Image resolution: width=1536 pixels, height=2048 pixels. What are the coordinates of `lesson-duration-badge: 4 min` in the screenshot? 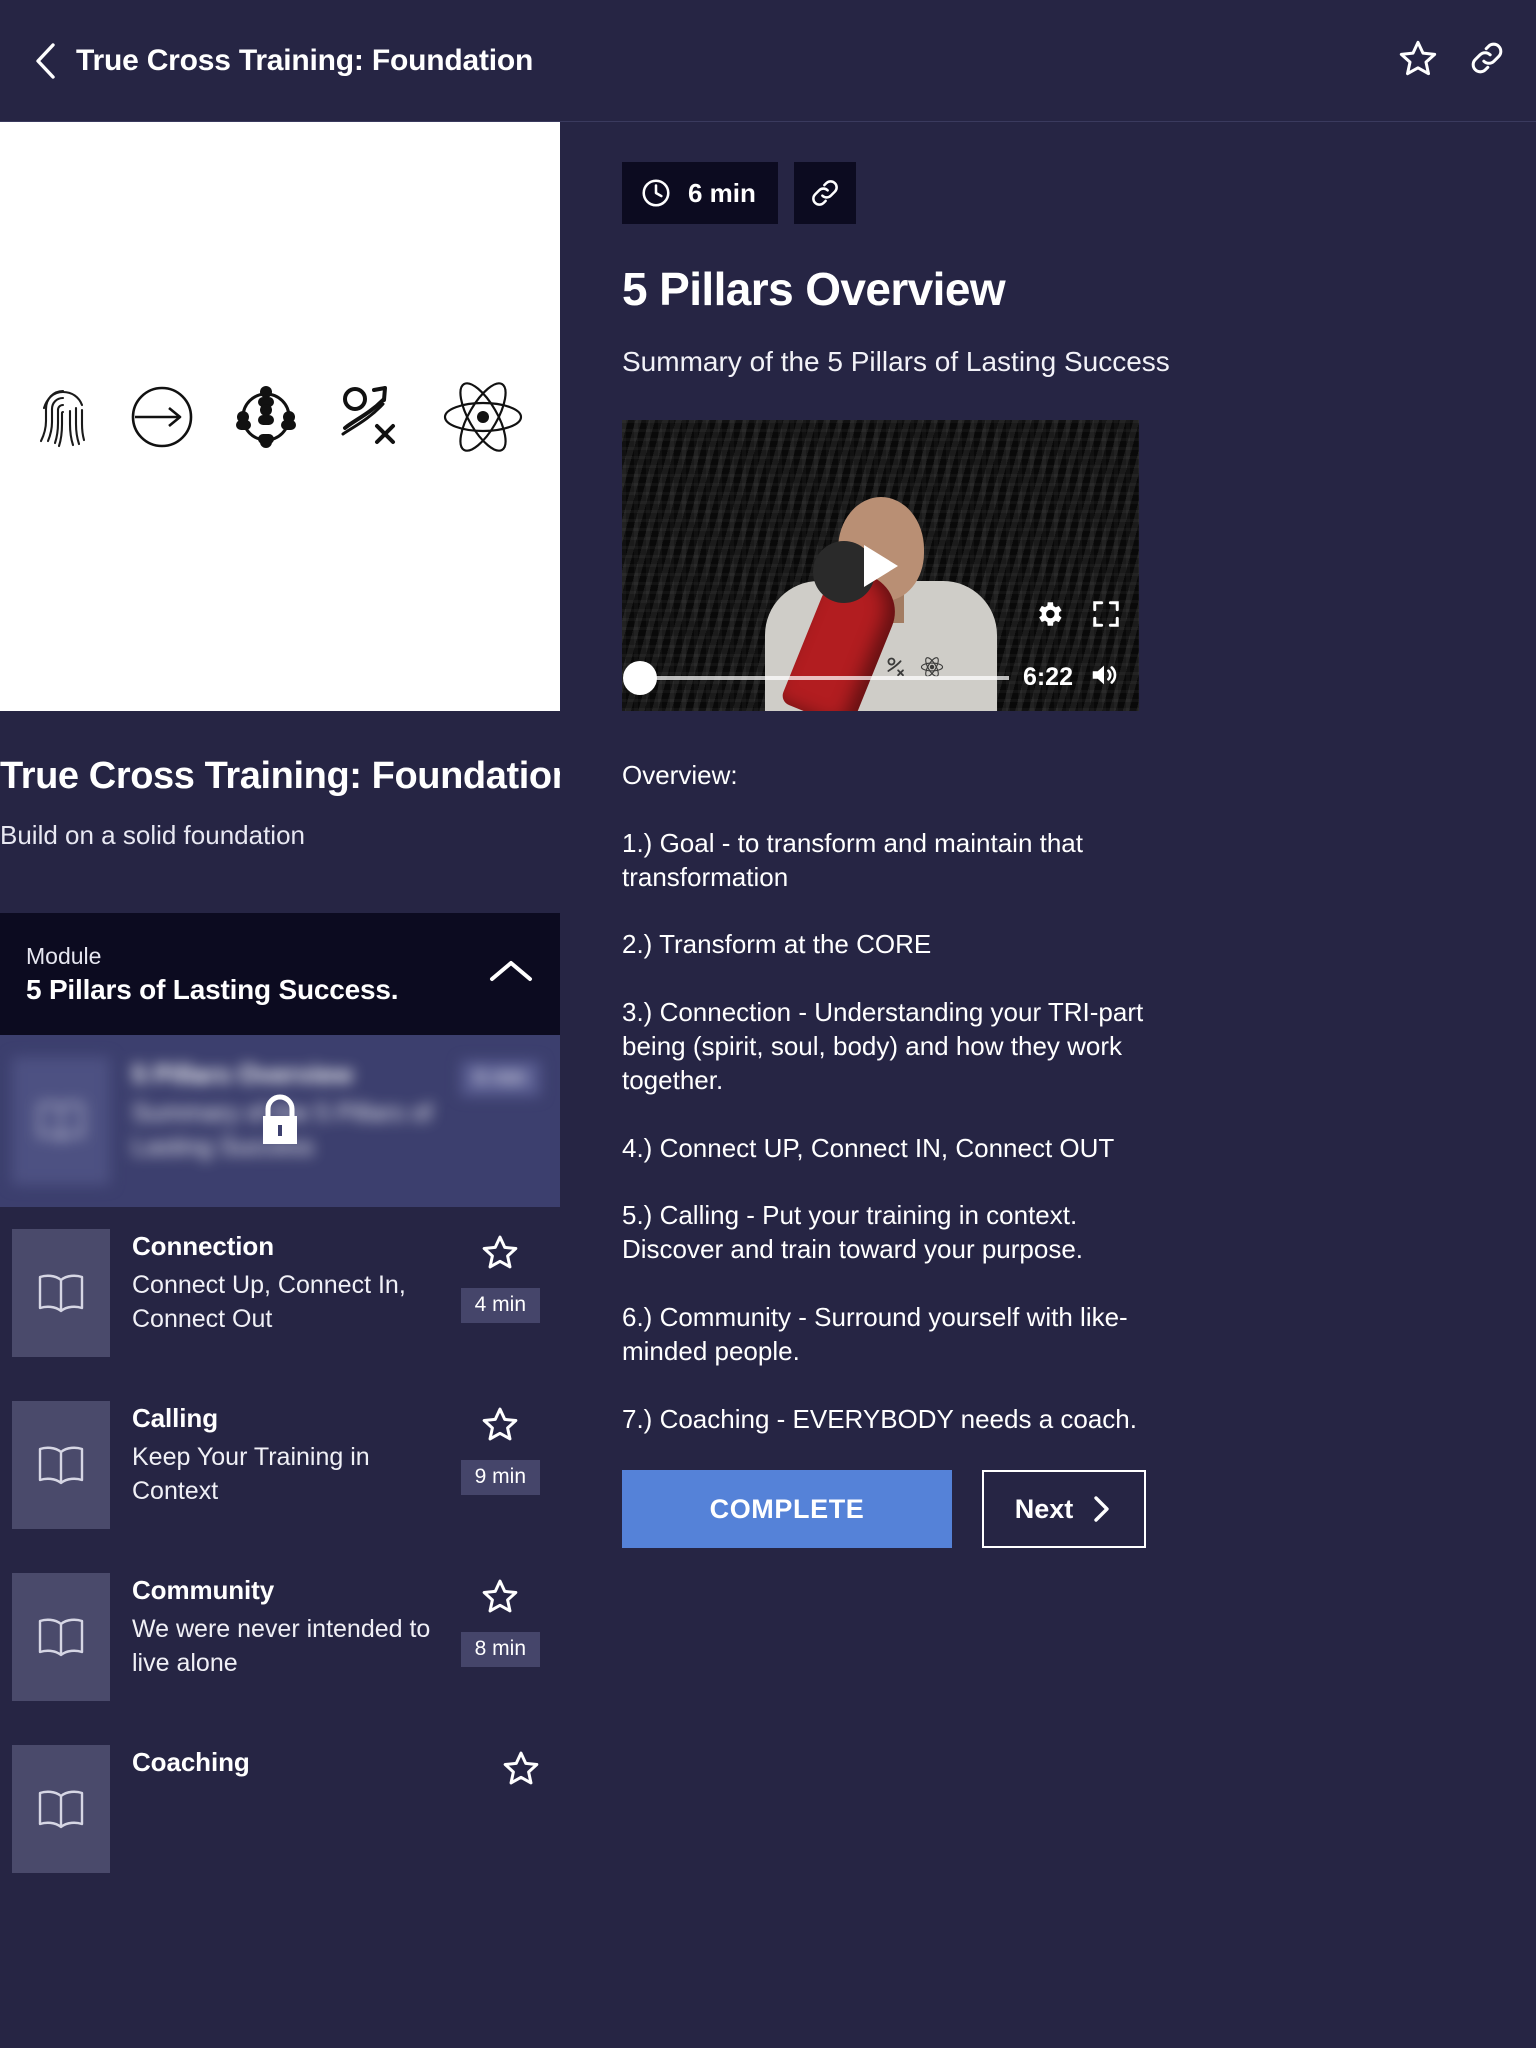 It's located at (500, 1305).